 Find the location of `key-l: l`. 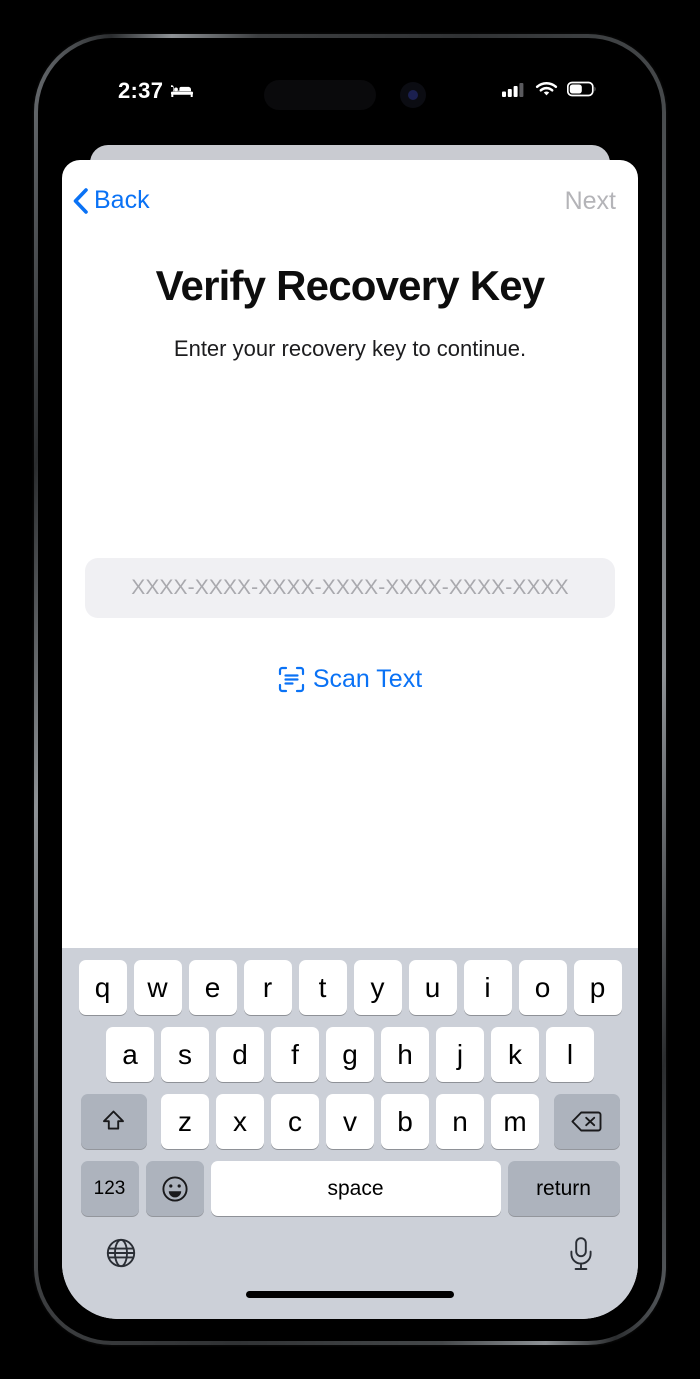

key-l: l is located at coordinates (570, 1054).